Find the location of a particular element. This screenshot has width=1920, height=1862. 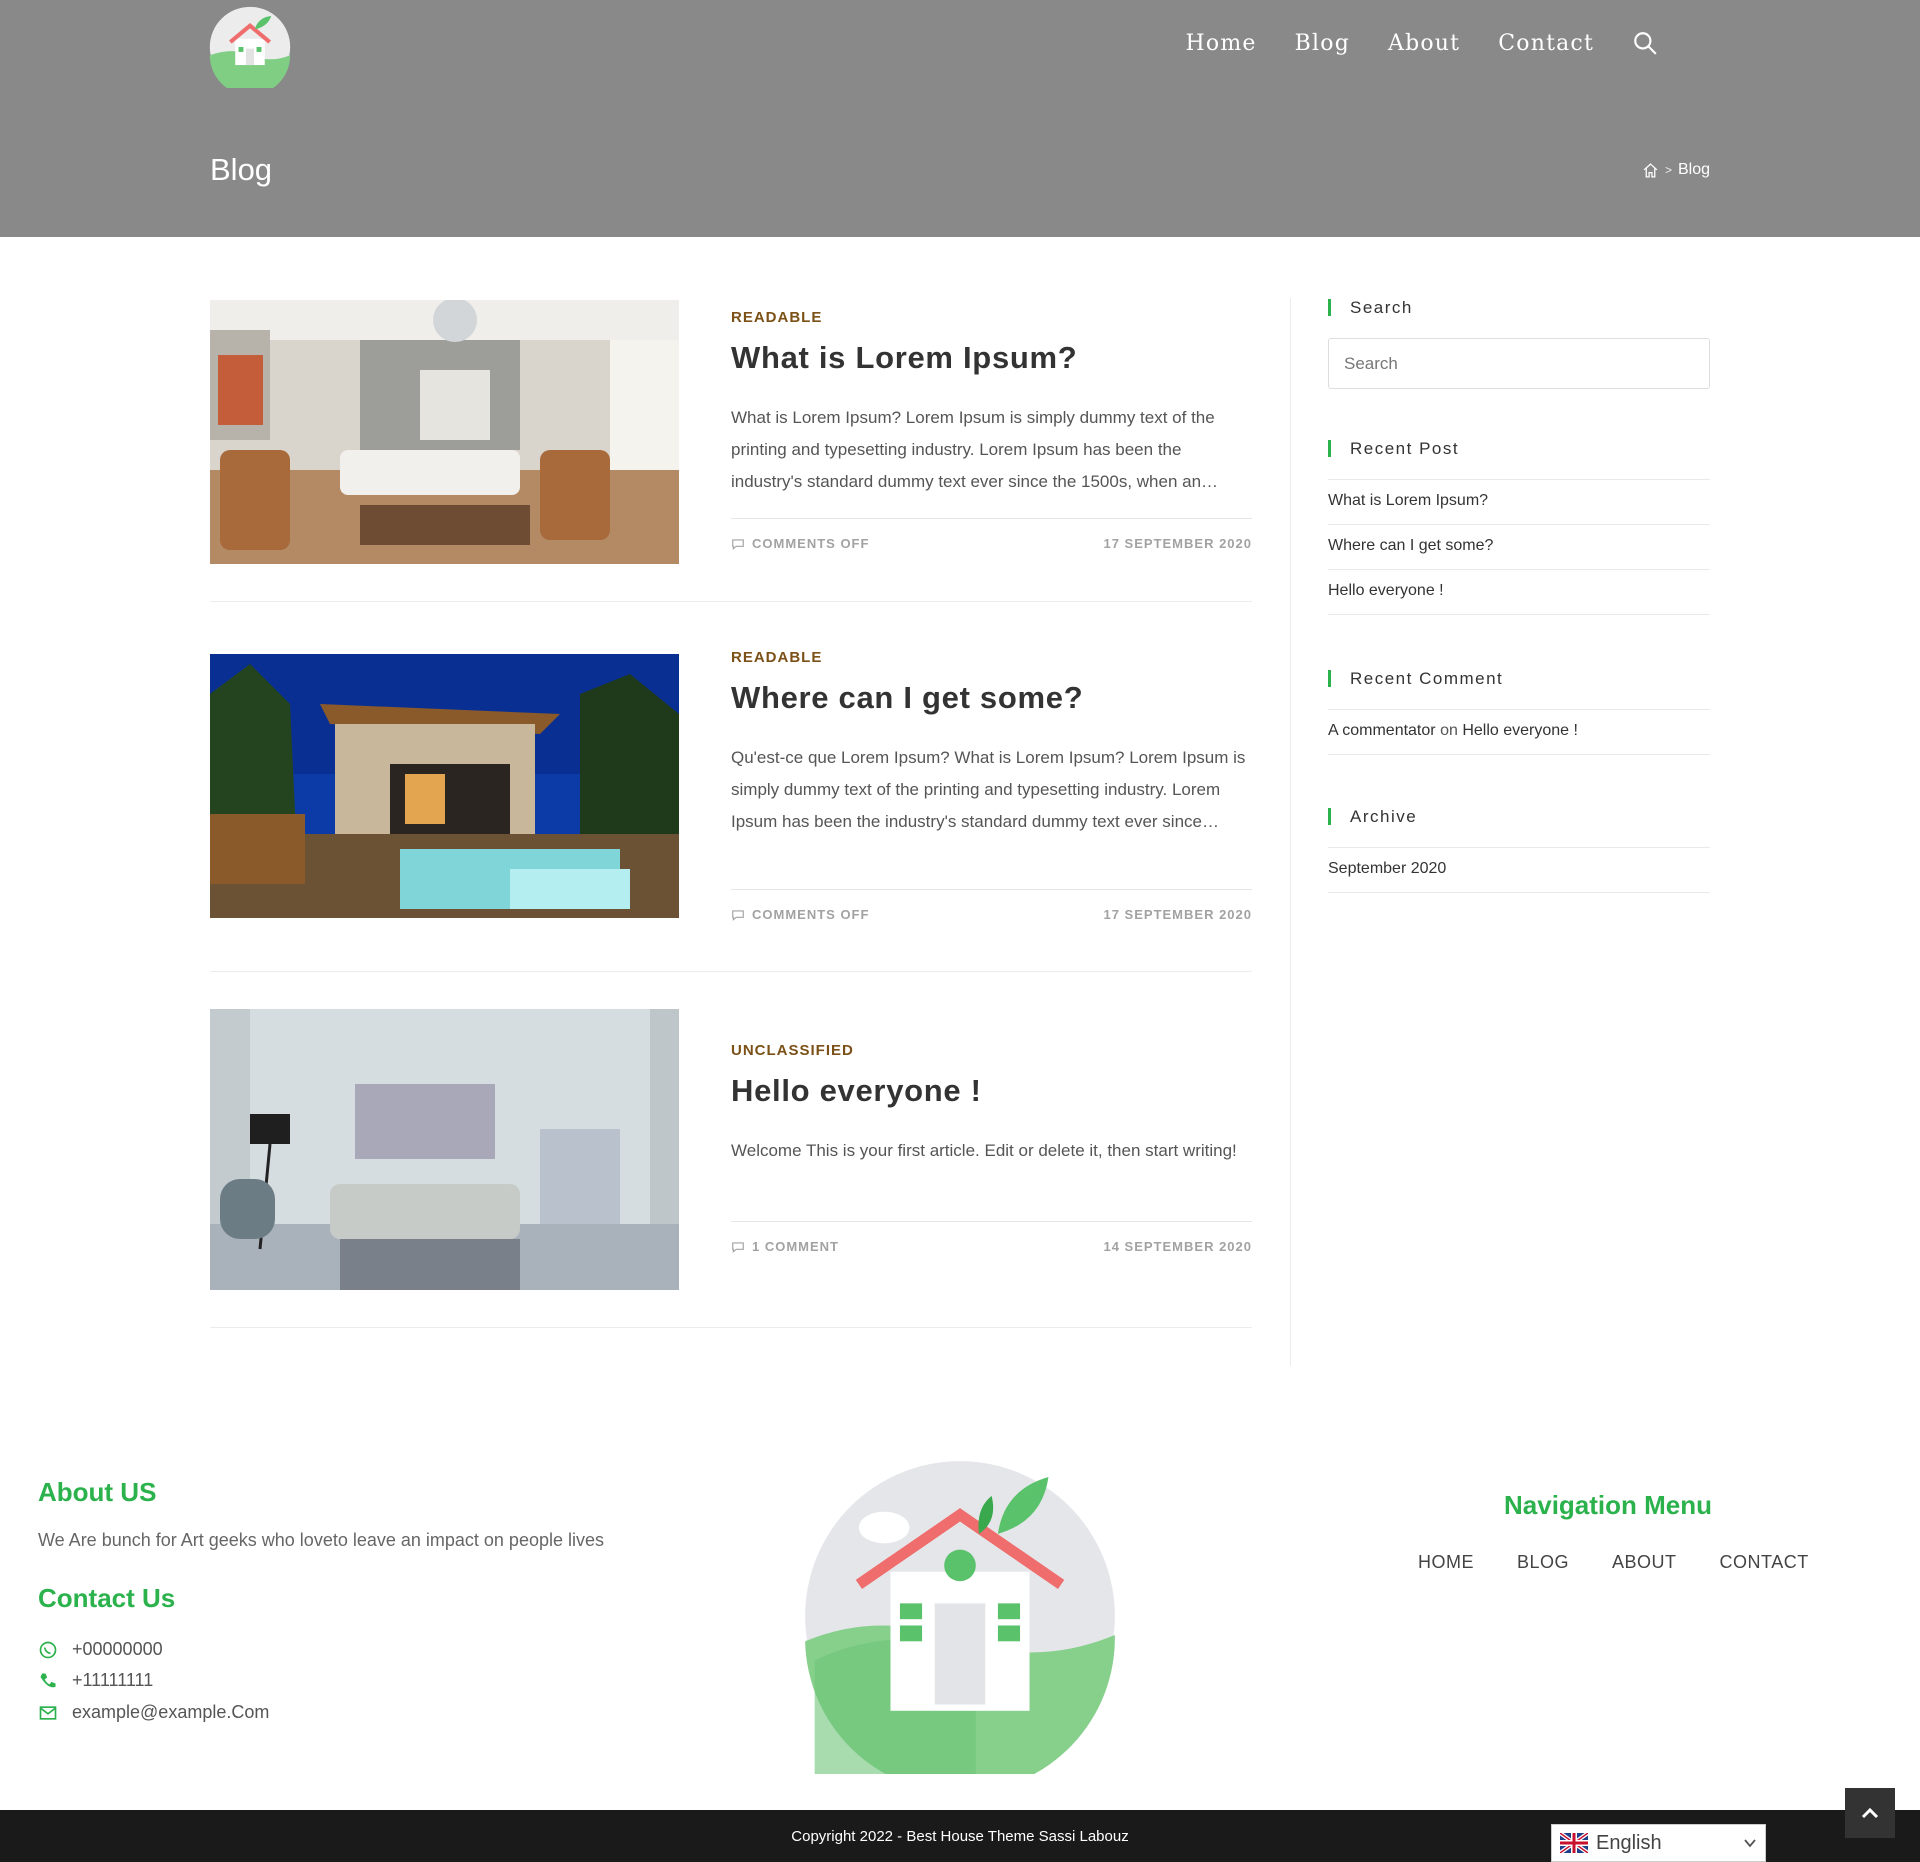

contact-phone: +11111111 is located at coordinates (95, 1680).